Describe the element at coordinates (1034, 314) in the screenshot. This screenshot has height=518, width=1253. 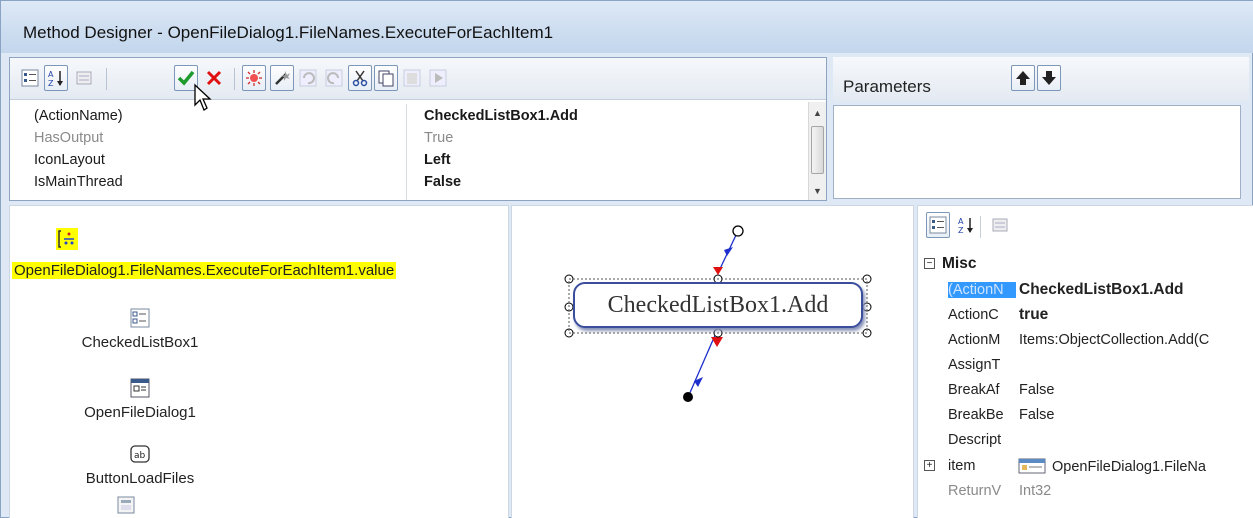
I see `property-value: true` at that location.